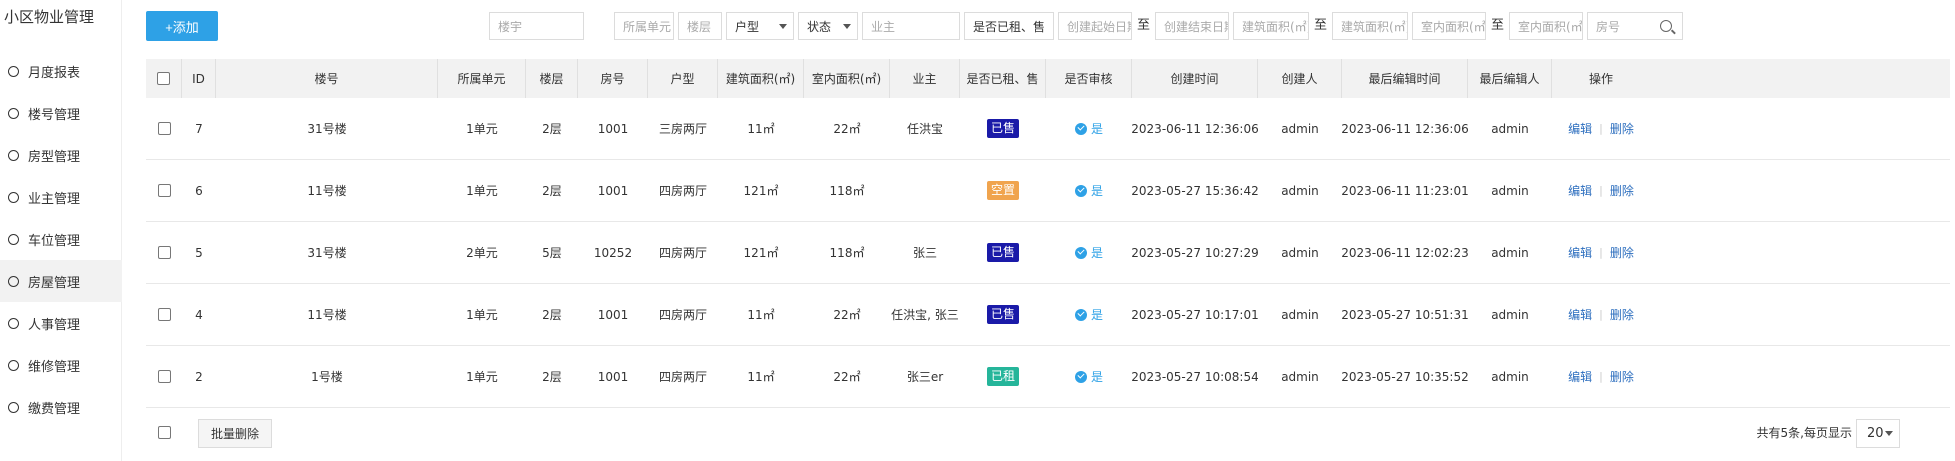 The width and height of the screenshot is (1955, 461). I want to click on sidebar-item-house: 房屋管理, so click(61, 281).